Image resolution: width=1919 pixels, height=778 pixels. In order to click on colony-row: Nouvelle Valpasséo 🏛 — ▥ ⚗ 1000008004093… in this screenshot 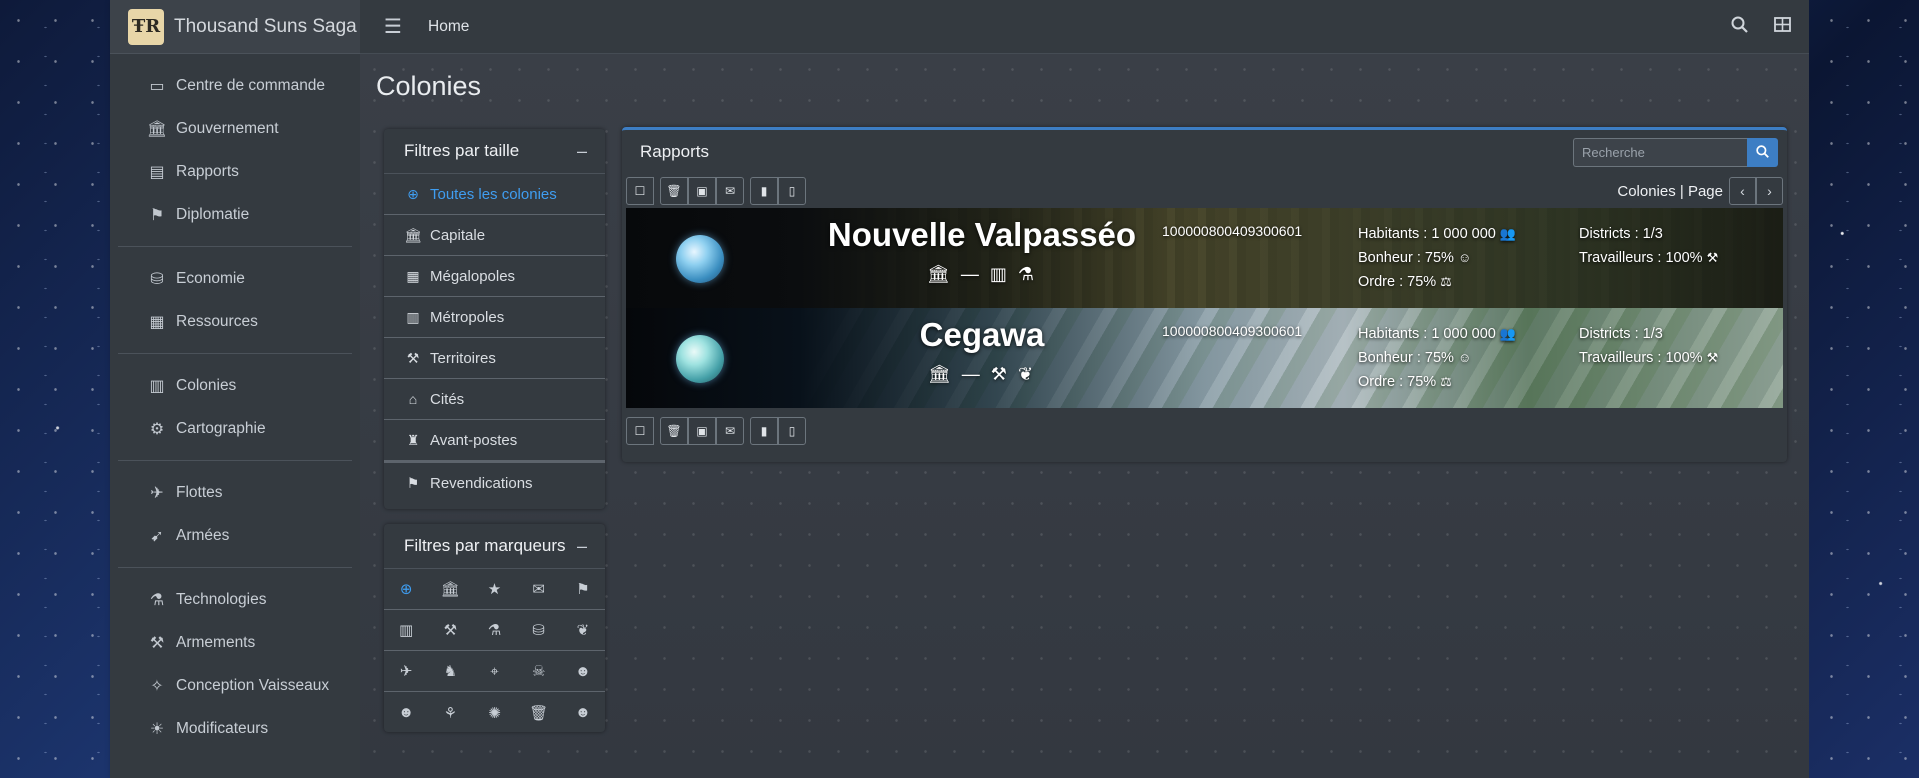, I will do `click(1204, 258)`.